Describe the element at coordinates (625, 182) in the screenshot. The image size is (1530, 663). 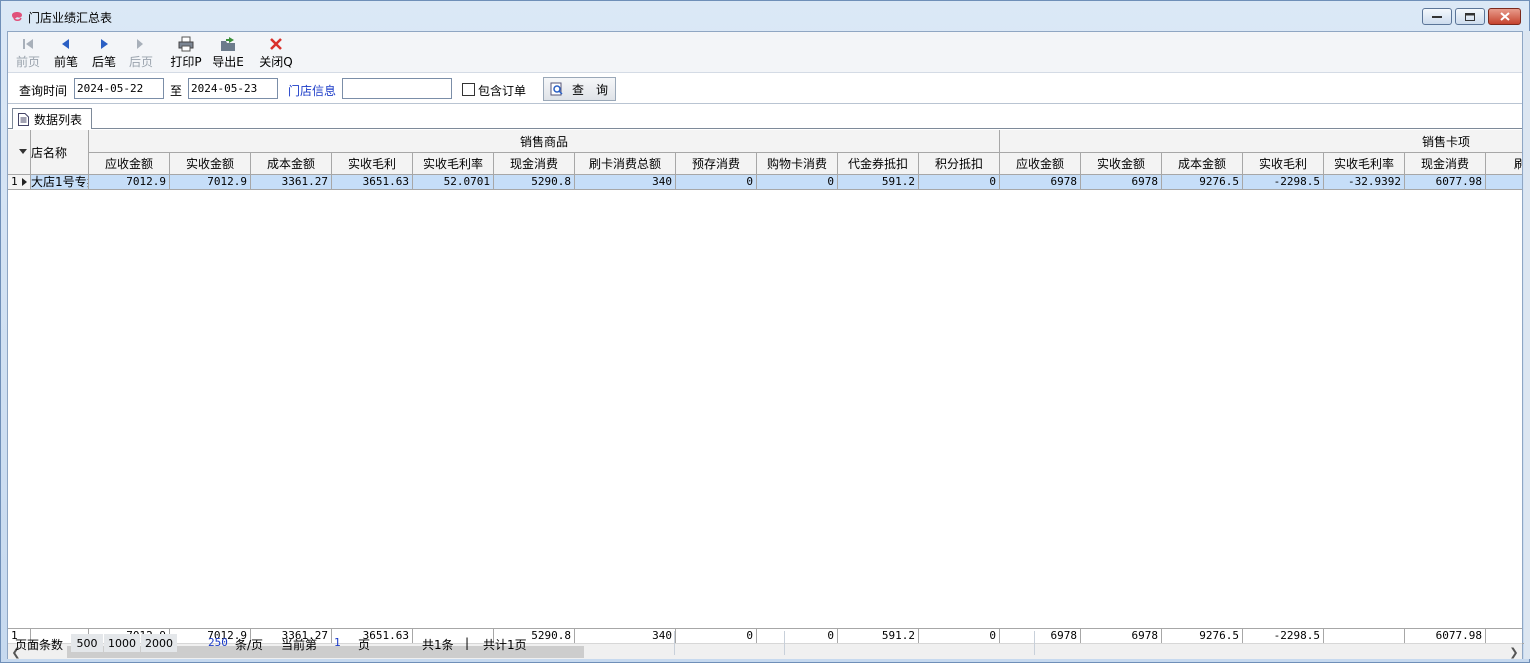
I see `table-cell: 340` at that location.